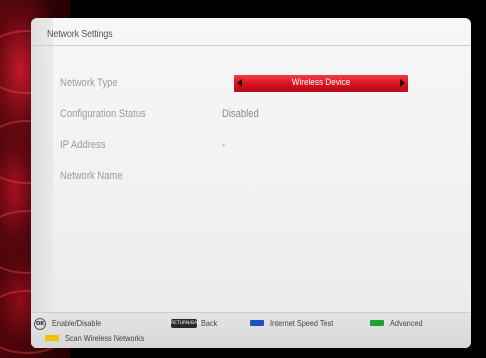 The height and width of the screenshot is (358, 486). I want to click on panel-title-bar: Network Settings, so click(251, 32).